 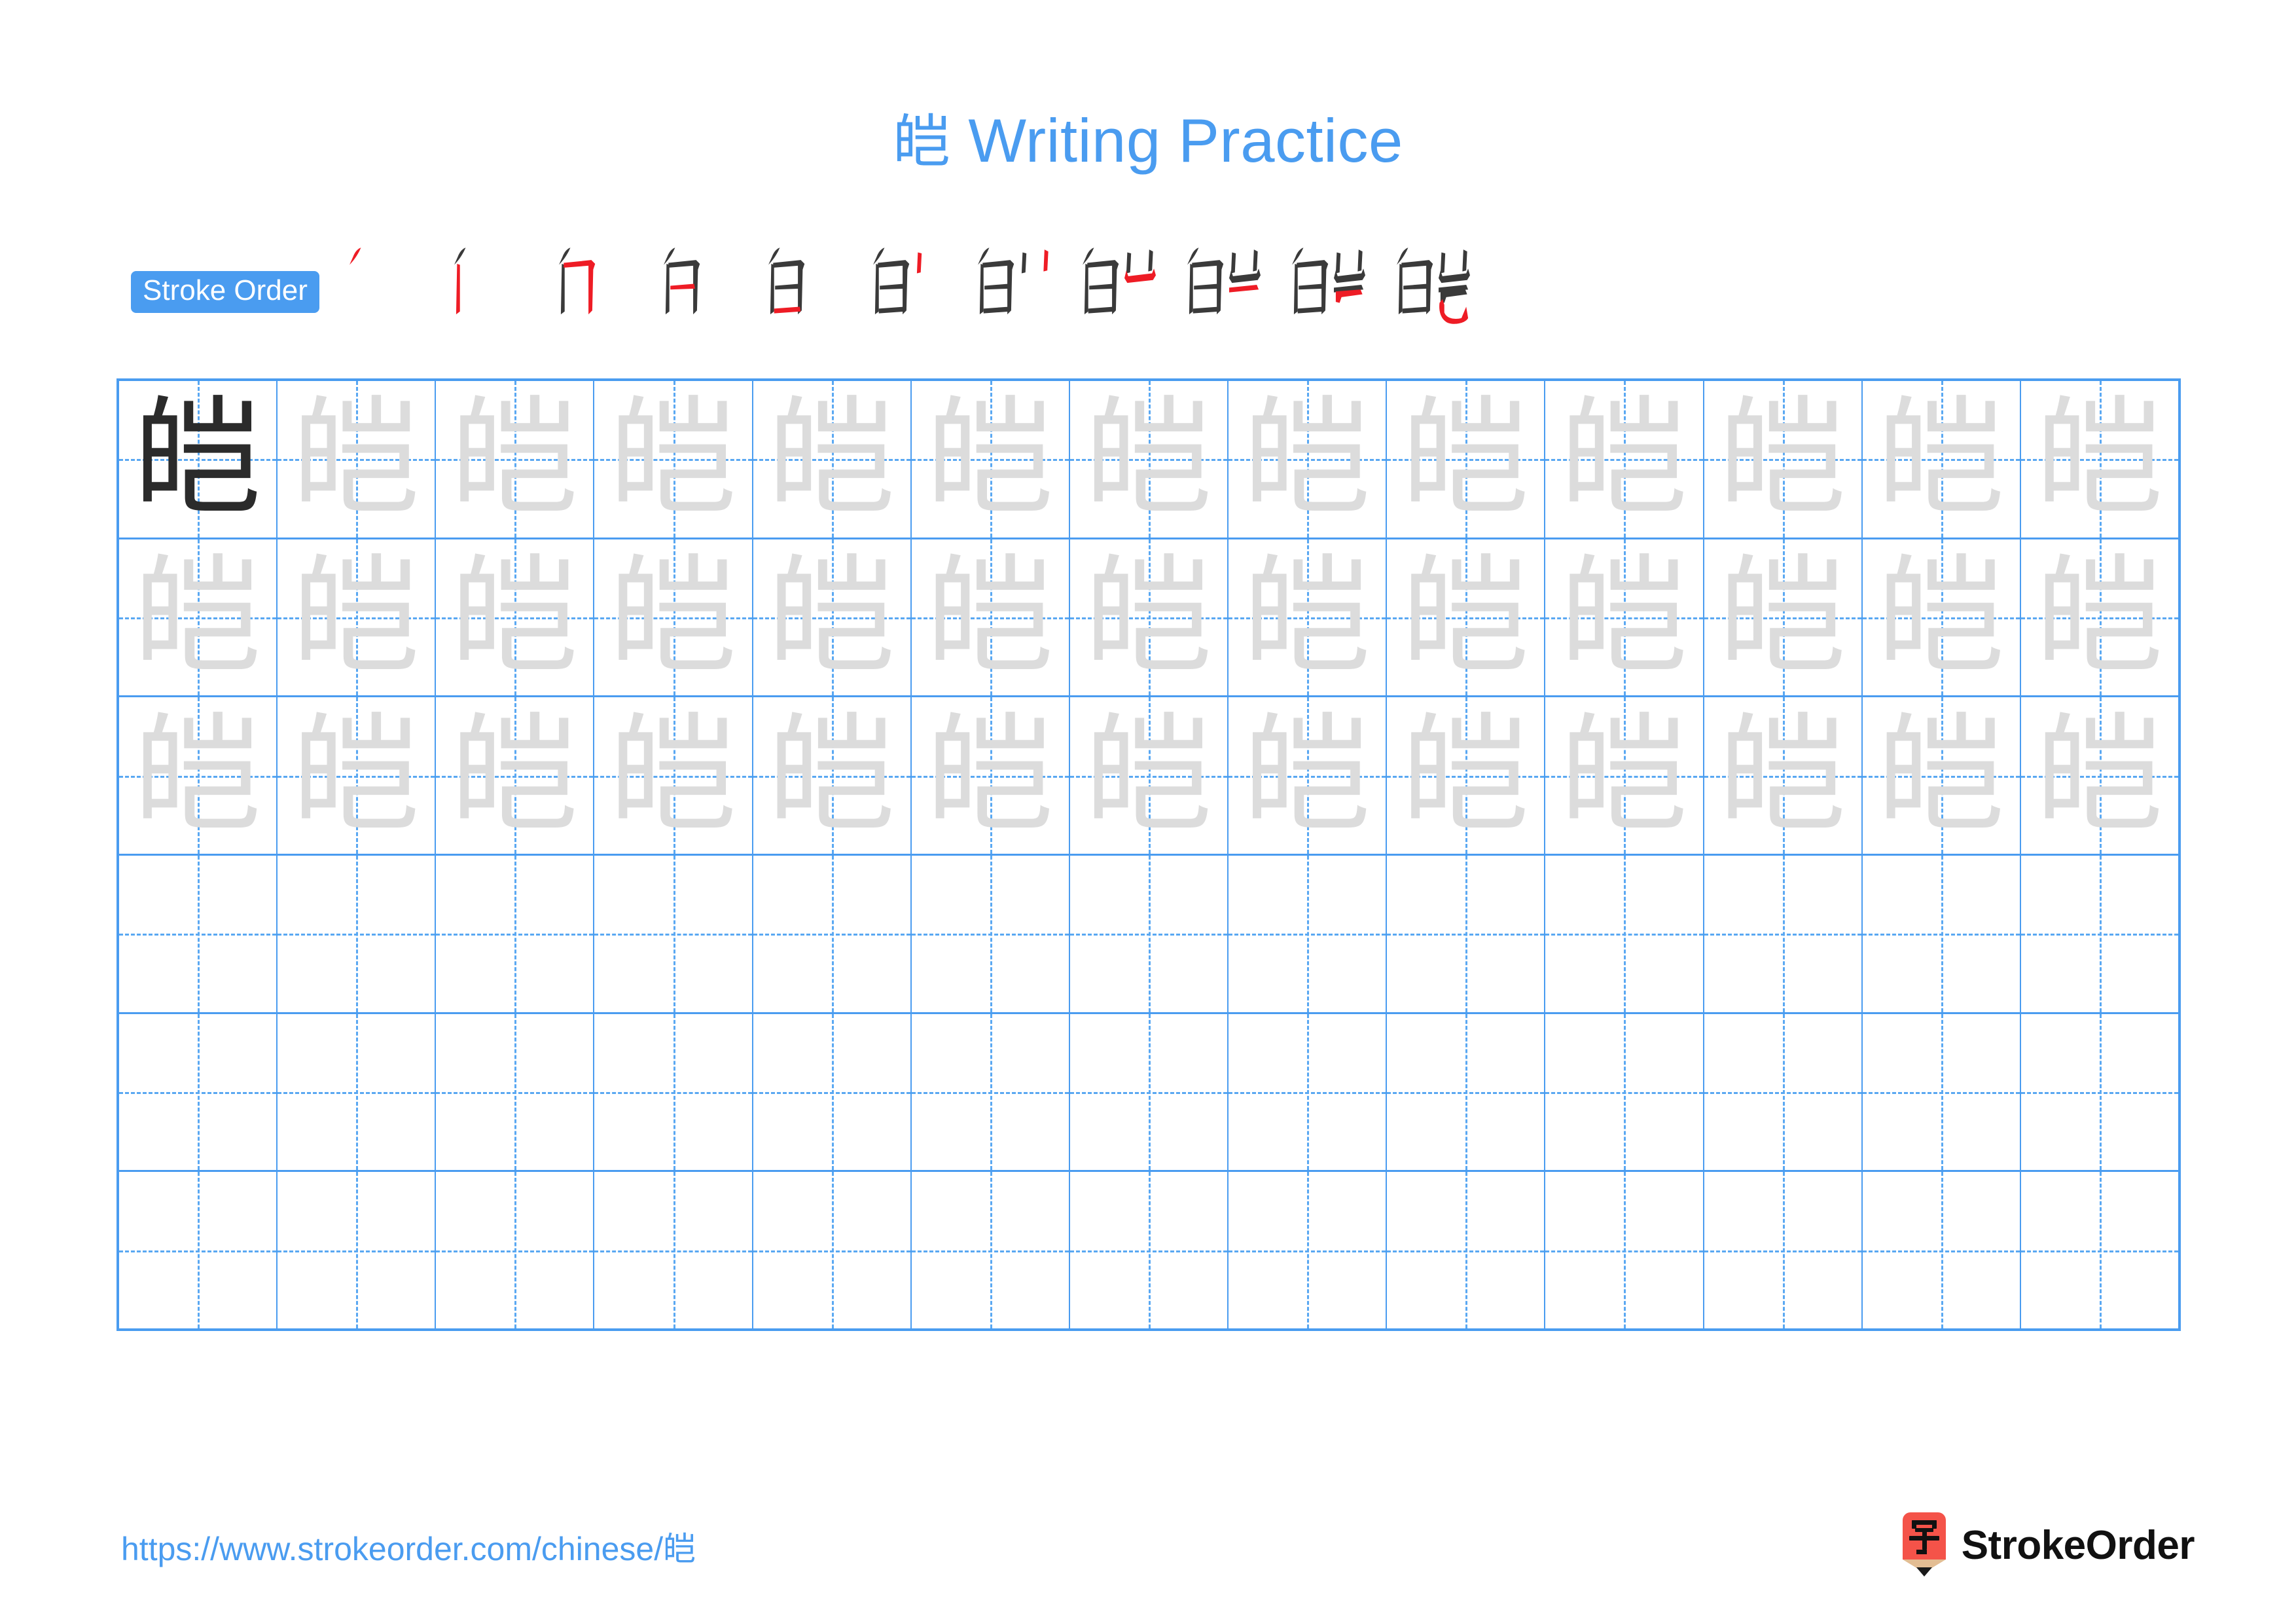 What do you see at coordinates (904, 292) in the screenshot?
I see `stroke-order-list` at bounding box center [904, 292].